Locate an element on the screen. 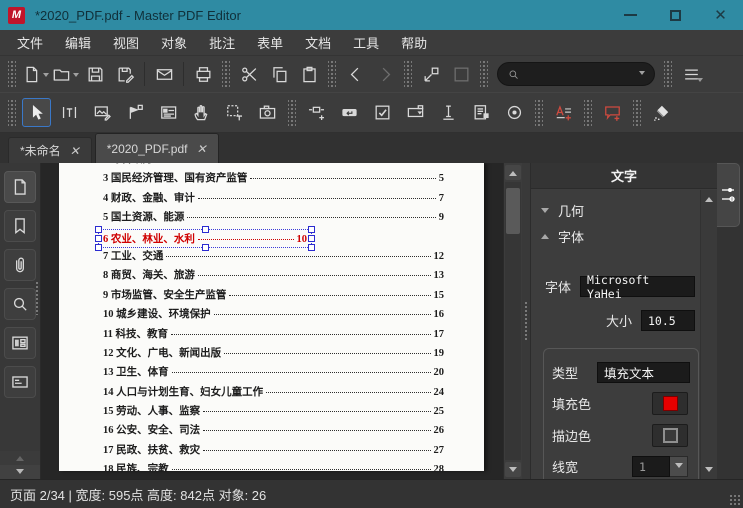  menu-item-7: 工具 is located at coordinates (366, 42).